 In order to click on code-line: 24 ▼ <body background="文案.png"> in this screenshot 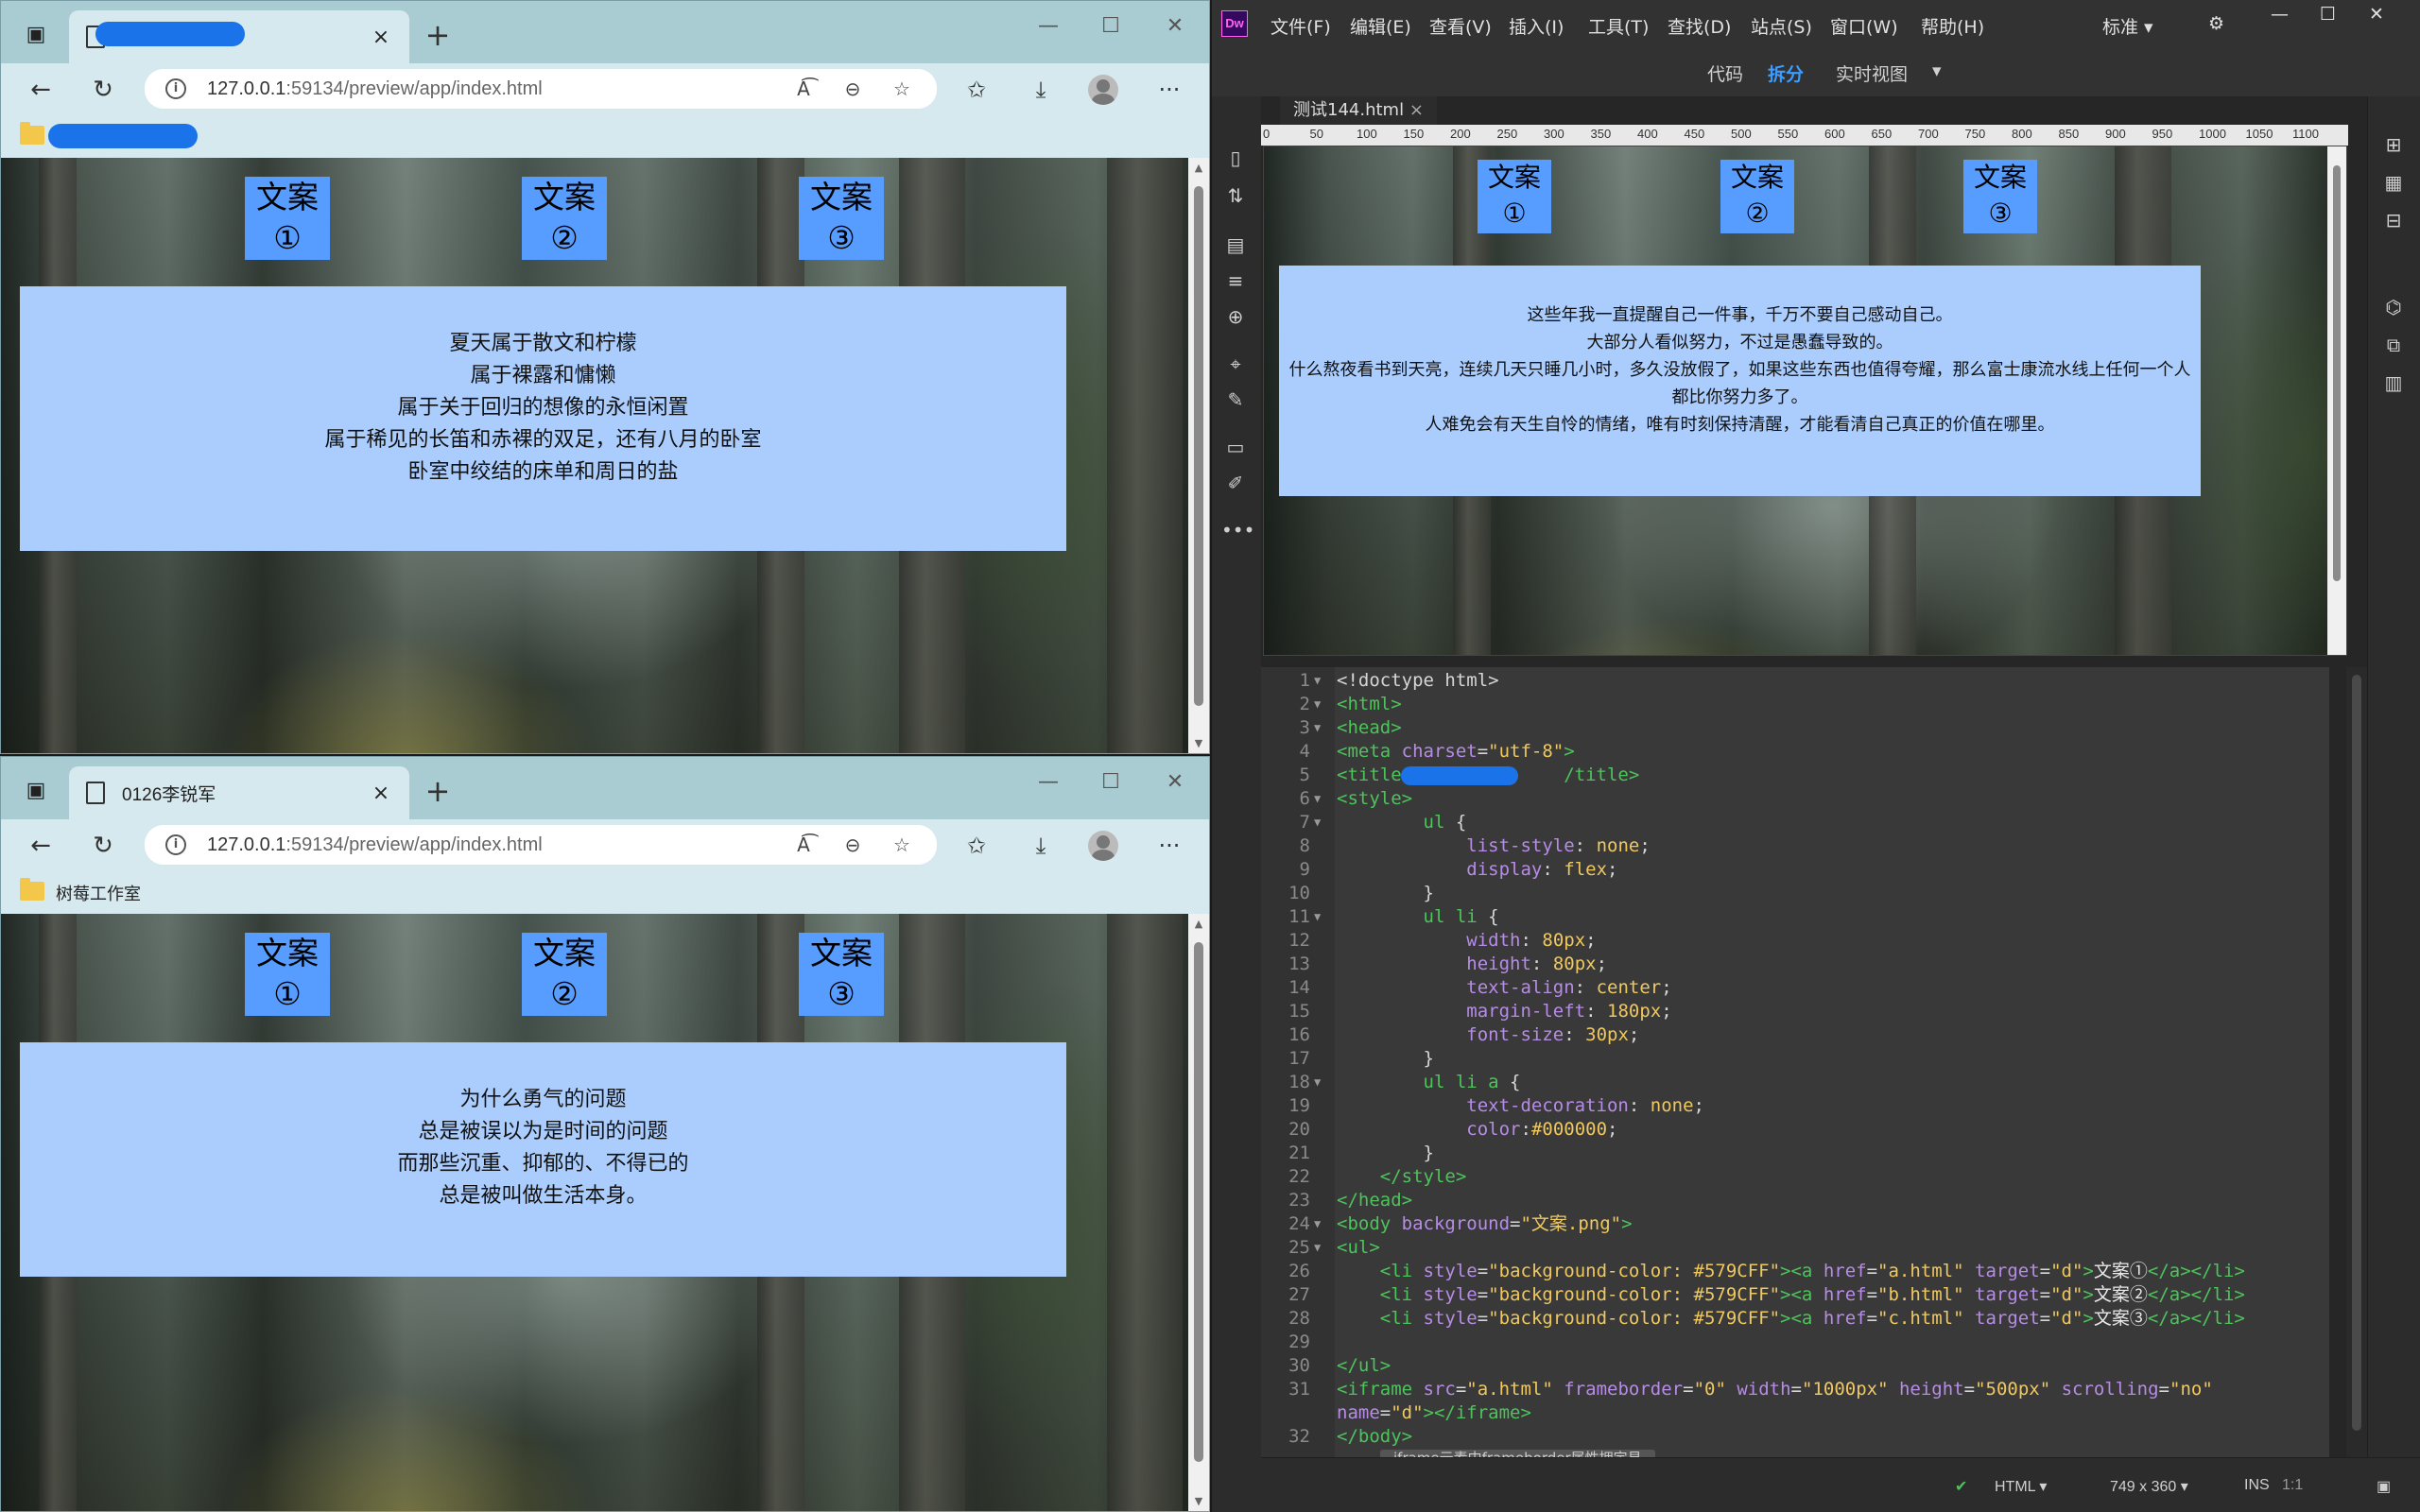, I will do `click(1795, 1224)`.